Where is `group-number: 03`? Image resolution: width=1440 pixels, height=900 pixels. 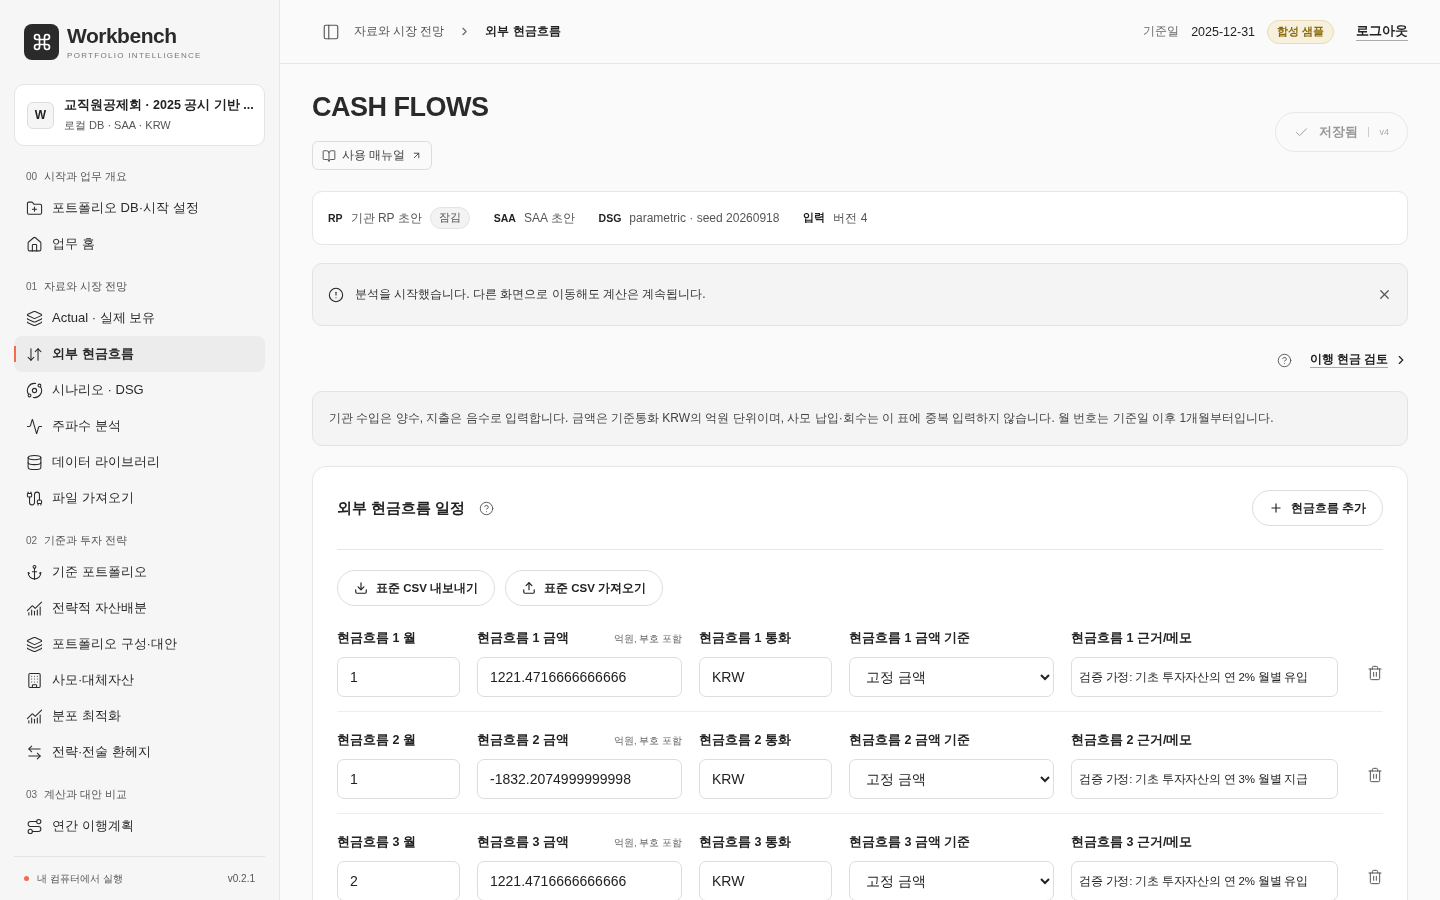
group-number: 03 is located at coordinates (32, 794).